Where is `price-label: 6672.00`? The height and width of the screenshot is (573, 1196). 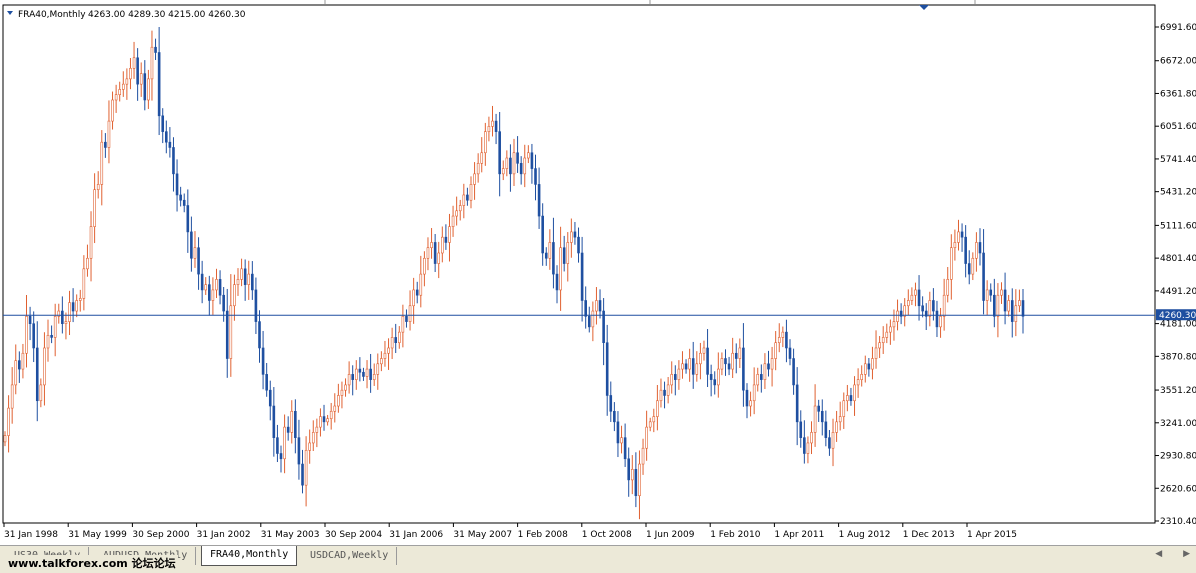
price-label: 6672.00 is located at coordinates (1178, 62).